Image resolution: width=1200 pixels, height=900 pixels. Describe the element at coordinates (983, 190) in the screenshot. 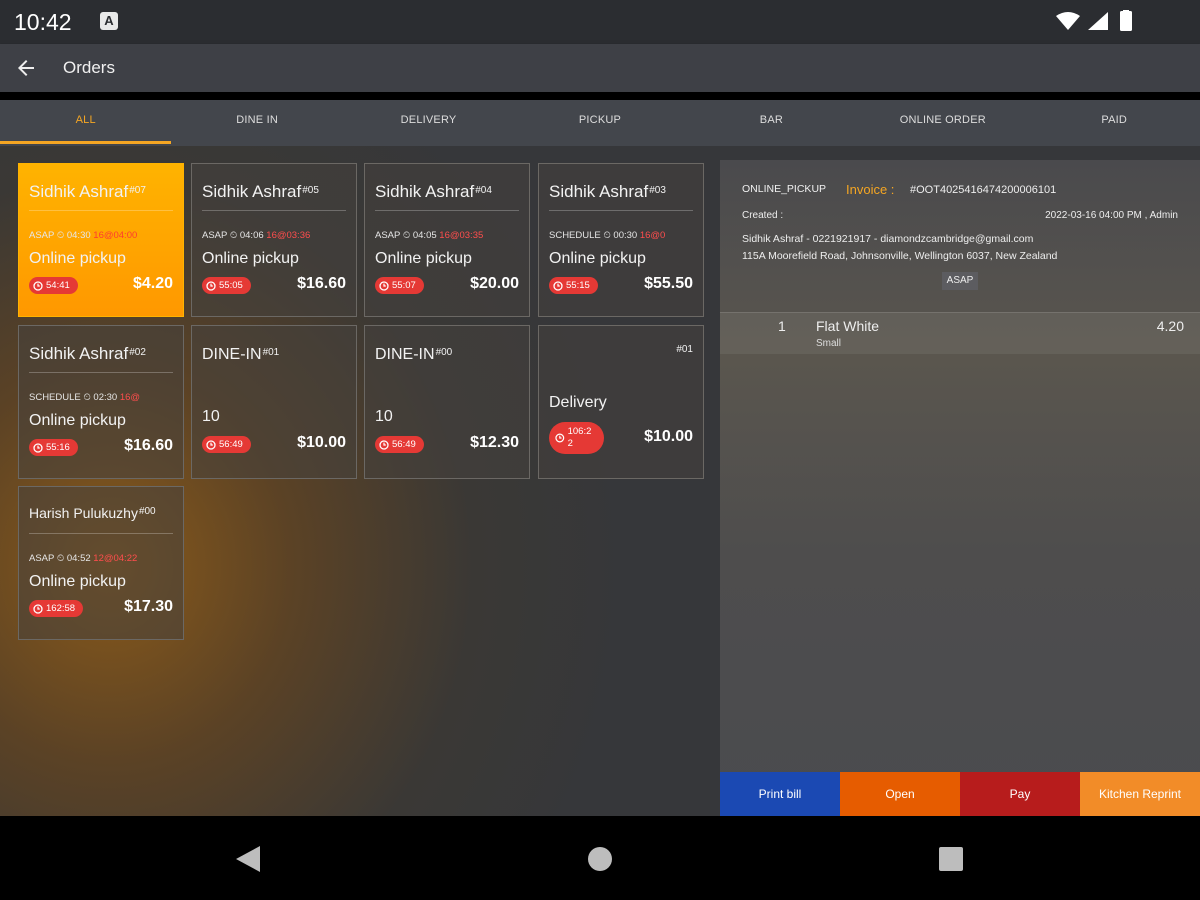

I see `invoice-number: #OOT4025416474200006101` at that location.